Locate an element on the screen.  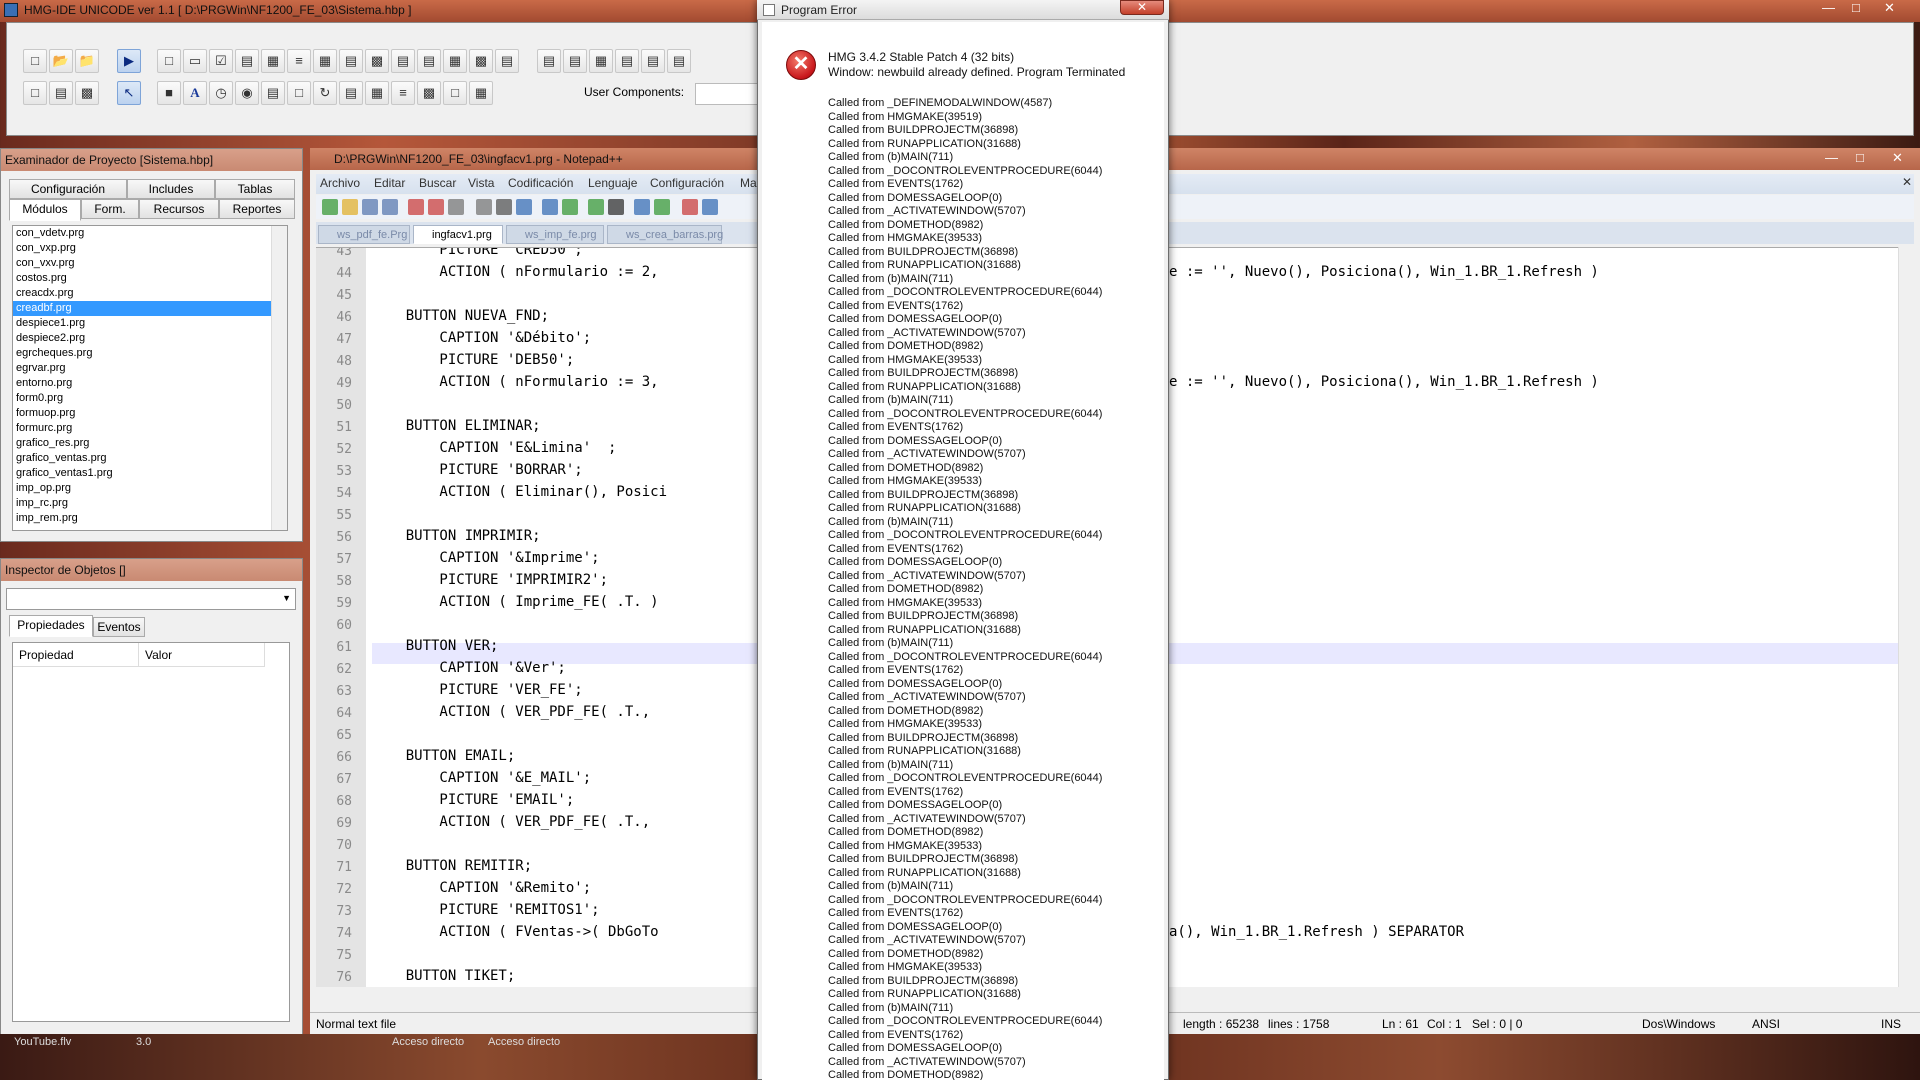
tab-reportes: Reportes is located at coordinates (257, 209).